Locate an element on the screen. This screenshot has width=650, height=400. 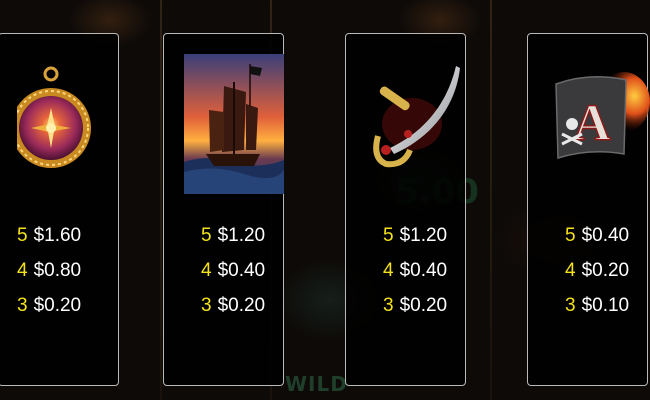
payout-value: $0.10 is located at coordinates (605, 305).